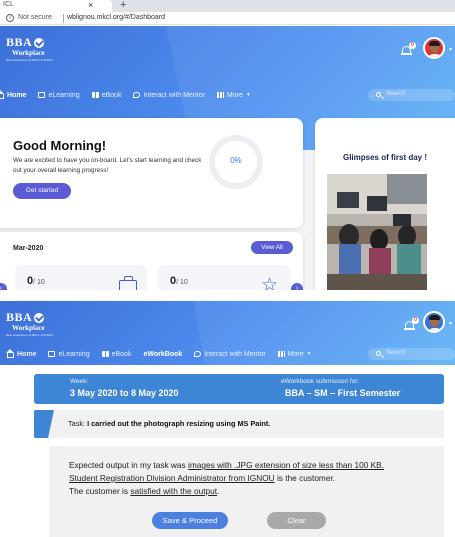 This screenshot has width=455, height=537. What do you see at coordinates (90, 5) in the screenshot?
I see `close-tab-icon: ×` at bounding box center [90, 5].